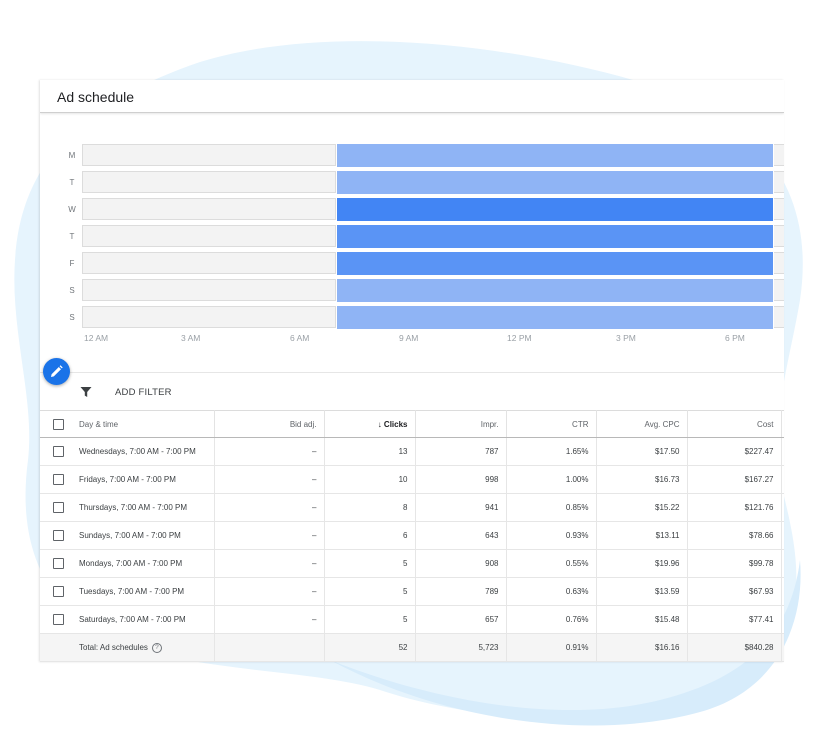  I want to click on cell-avg-cpc: $17.50, so click(642, 451).